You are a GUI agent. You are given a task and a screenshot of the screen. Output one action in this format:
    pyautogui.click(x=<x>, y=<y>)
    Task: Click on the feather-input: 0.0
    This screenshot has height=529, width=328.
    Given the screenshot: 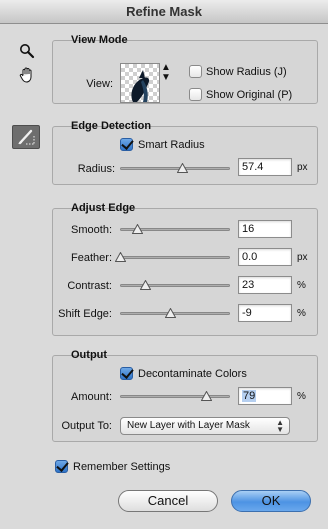 What is the action you would take?
    pyautogui.click(x=265, y=257)
    